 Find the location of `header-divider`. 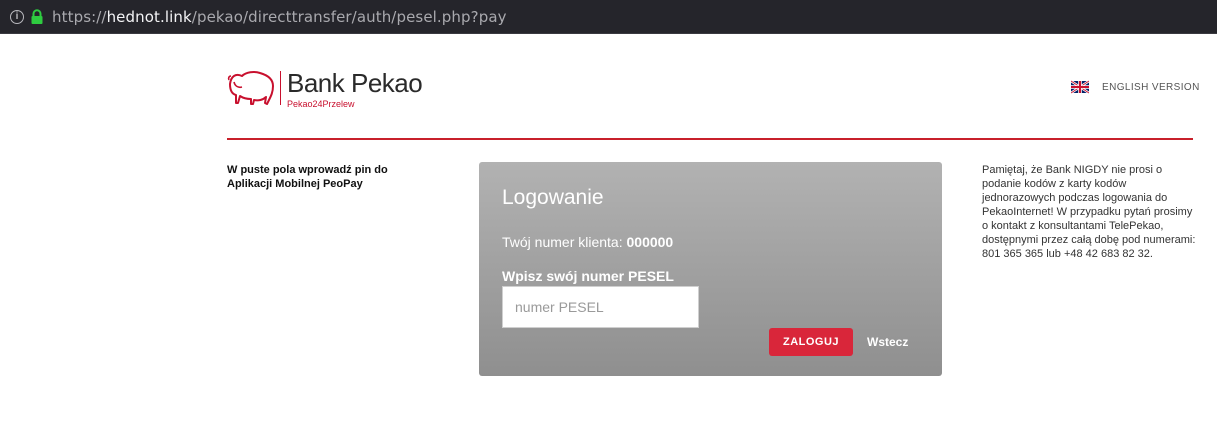

header-divider is located at coordinates (710, 139).